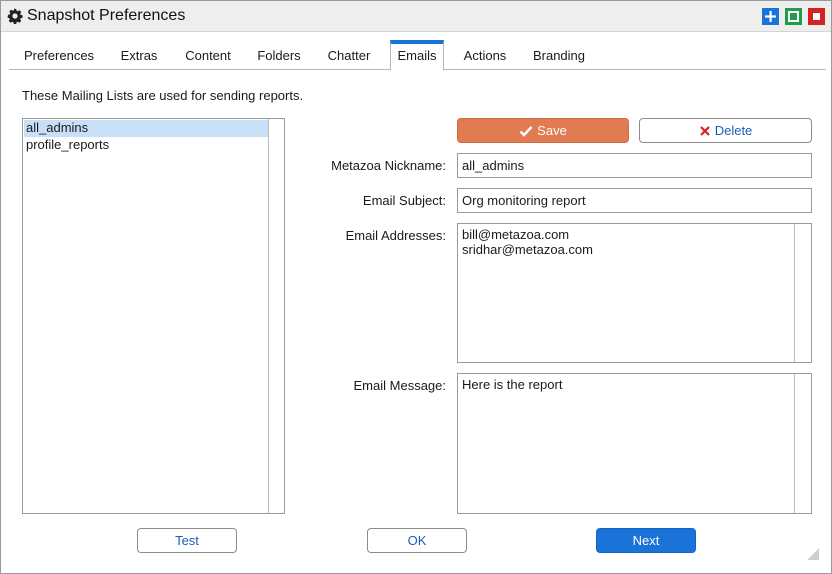 The image size is (832, 574). I want to click on tab-chatter: Chatter, so click(349, 58).